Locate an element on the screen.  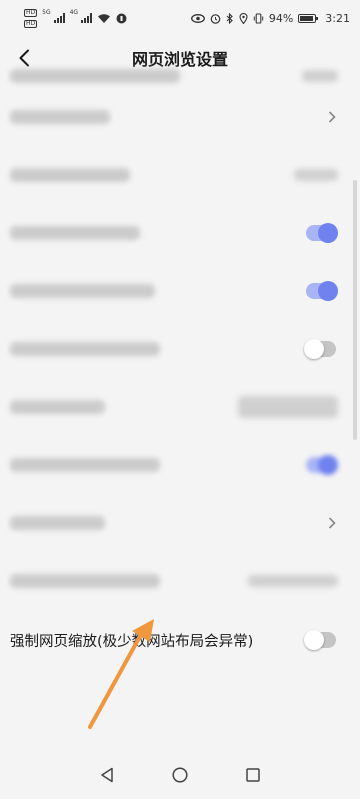
nav-home-button is located at coordinates (180, 775).